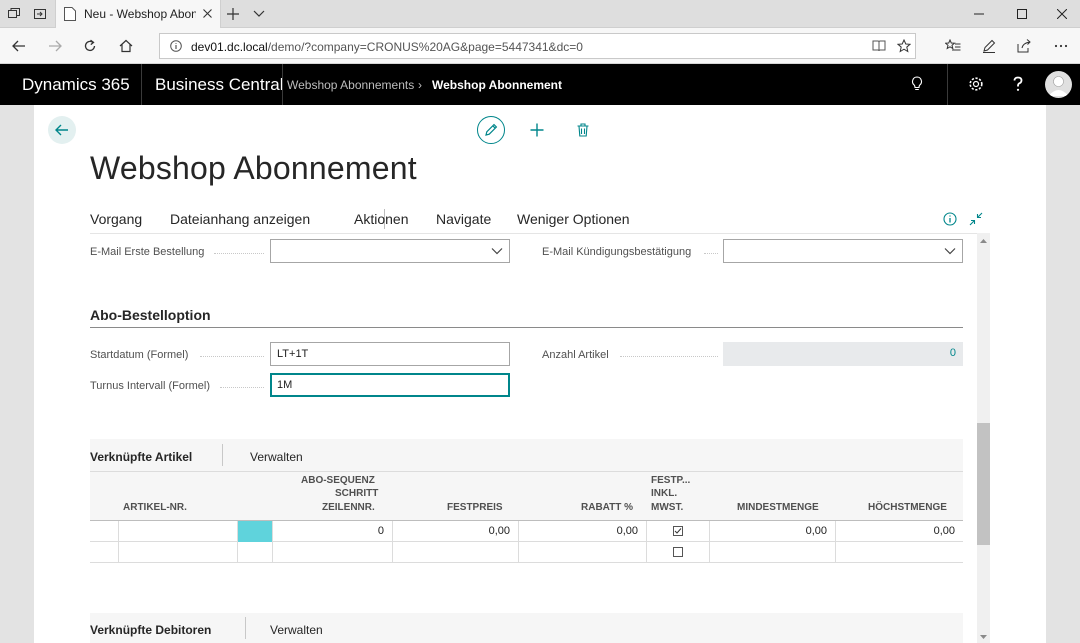  I want to click on discount-cell: 0,00, so click(583, 531).